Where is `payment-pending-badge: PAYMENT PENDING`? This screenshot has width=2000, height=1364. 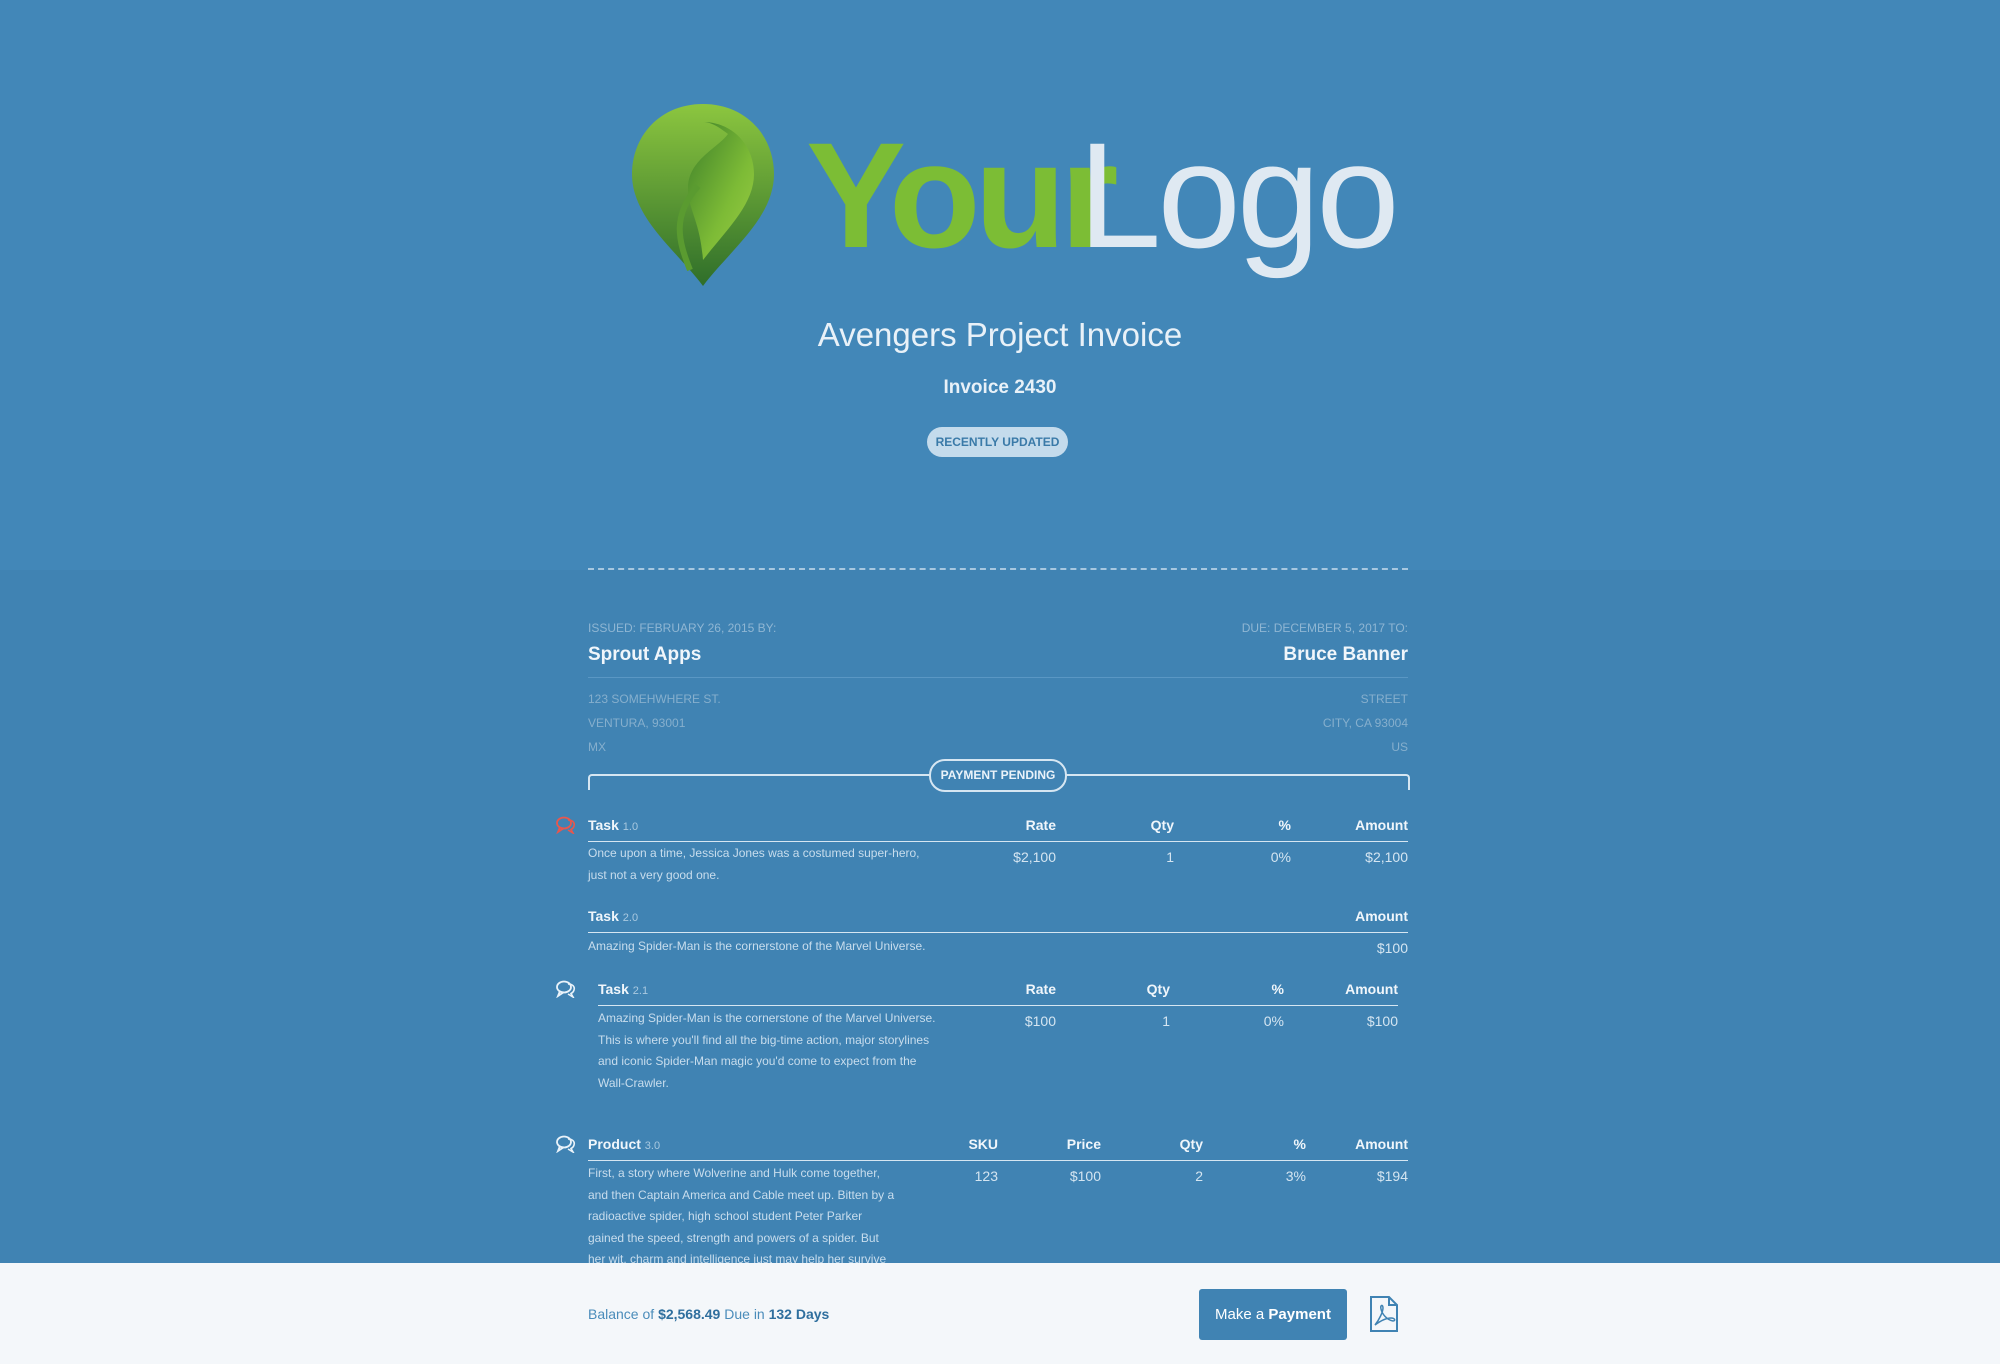 payment-pending-badge: PAYMENT PENDING is located at coordinates (998, 775).